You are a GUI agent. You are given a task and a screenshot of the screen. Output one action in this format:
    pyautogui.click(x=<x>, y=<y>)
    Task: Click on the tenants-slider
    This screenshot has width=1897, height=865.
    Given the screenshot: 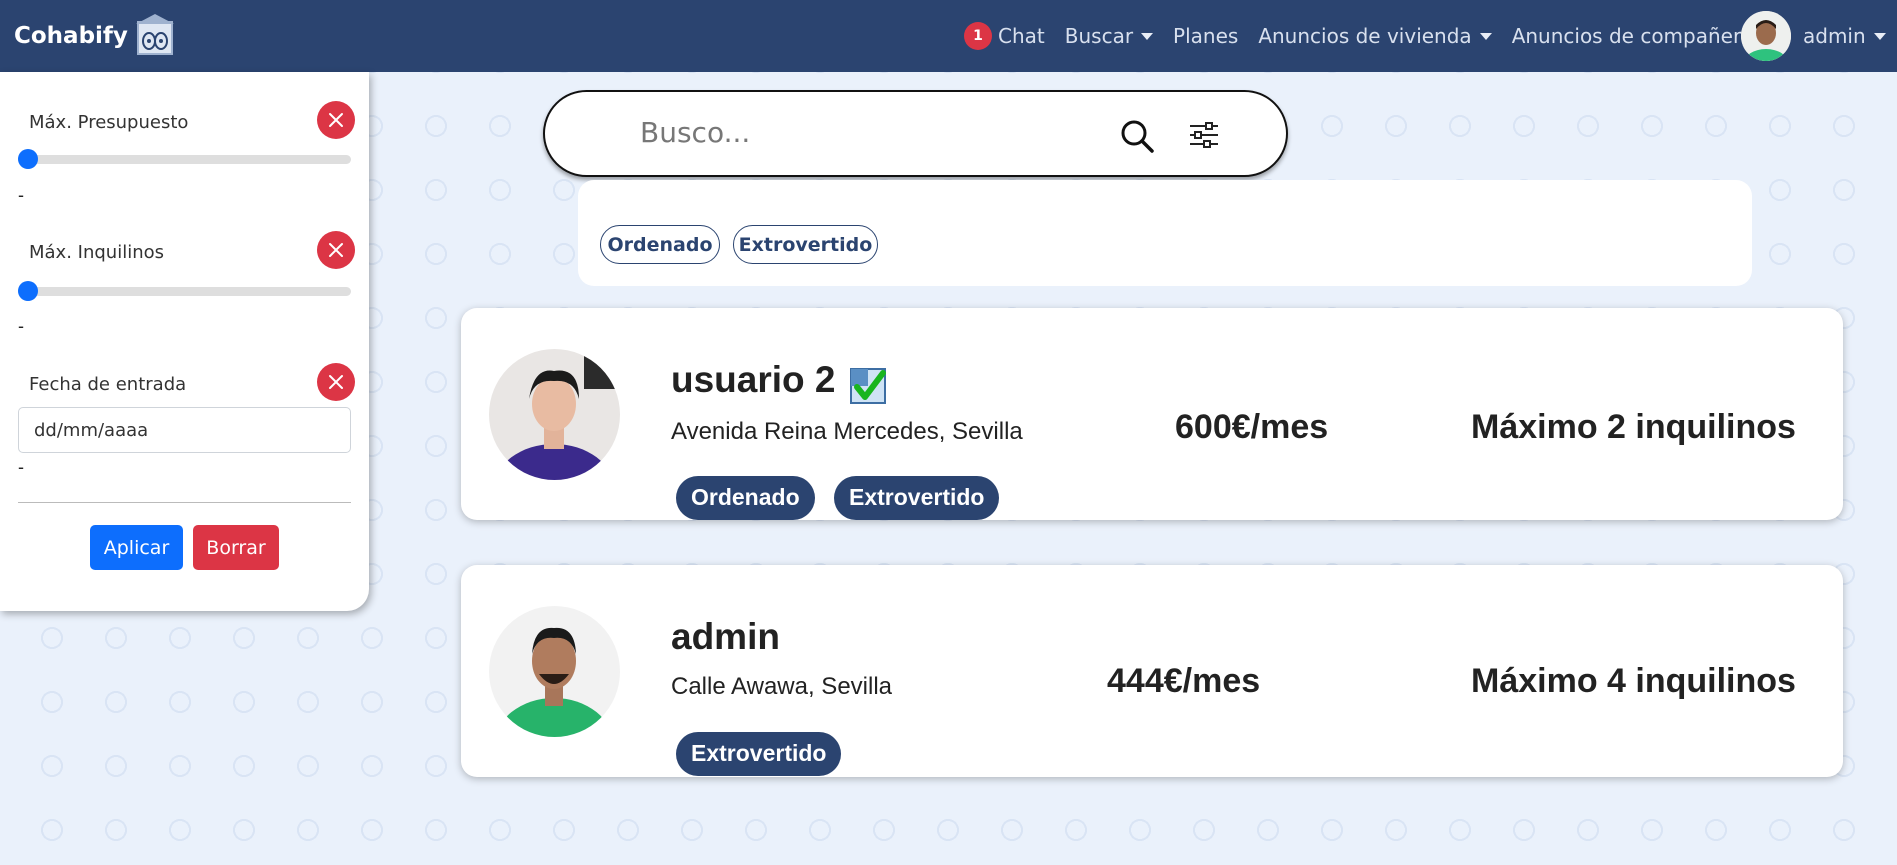 What is the action you would take?
    pyautogui.click(x=184, y=291)
    